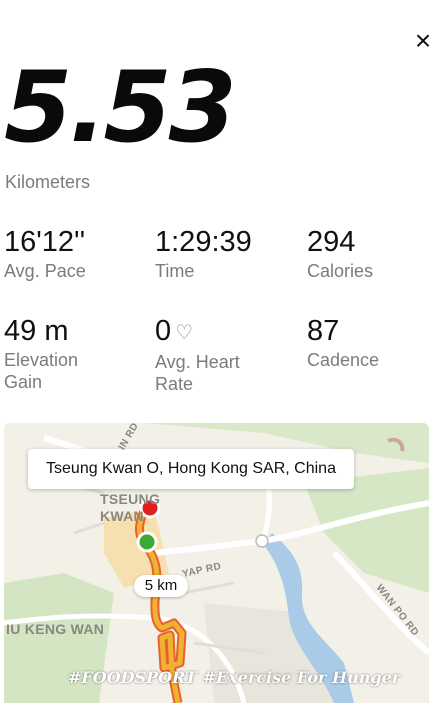 The image size is (430, 703). I want to click on stat-time: 1:29:39 Time, so click(225, 254).